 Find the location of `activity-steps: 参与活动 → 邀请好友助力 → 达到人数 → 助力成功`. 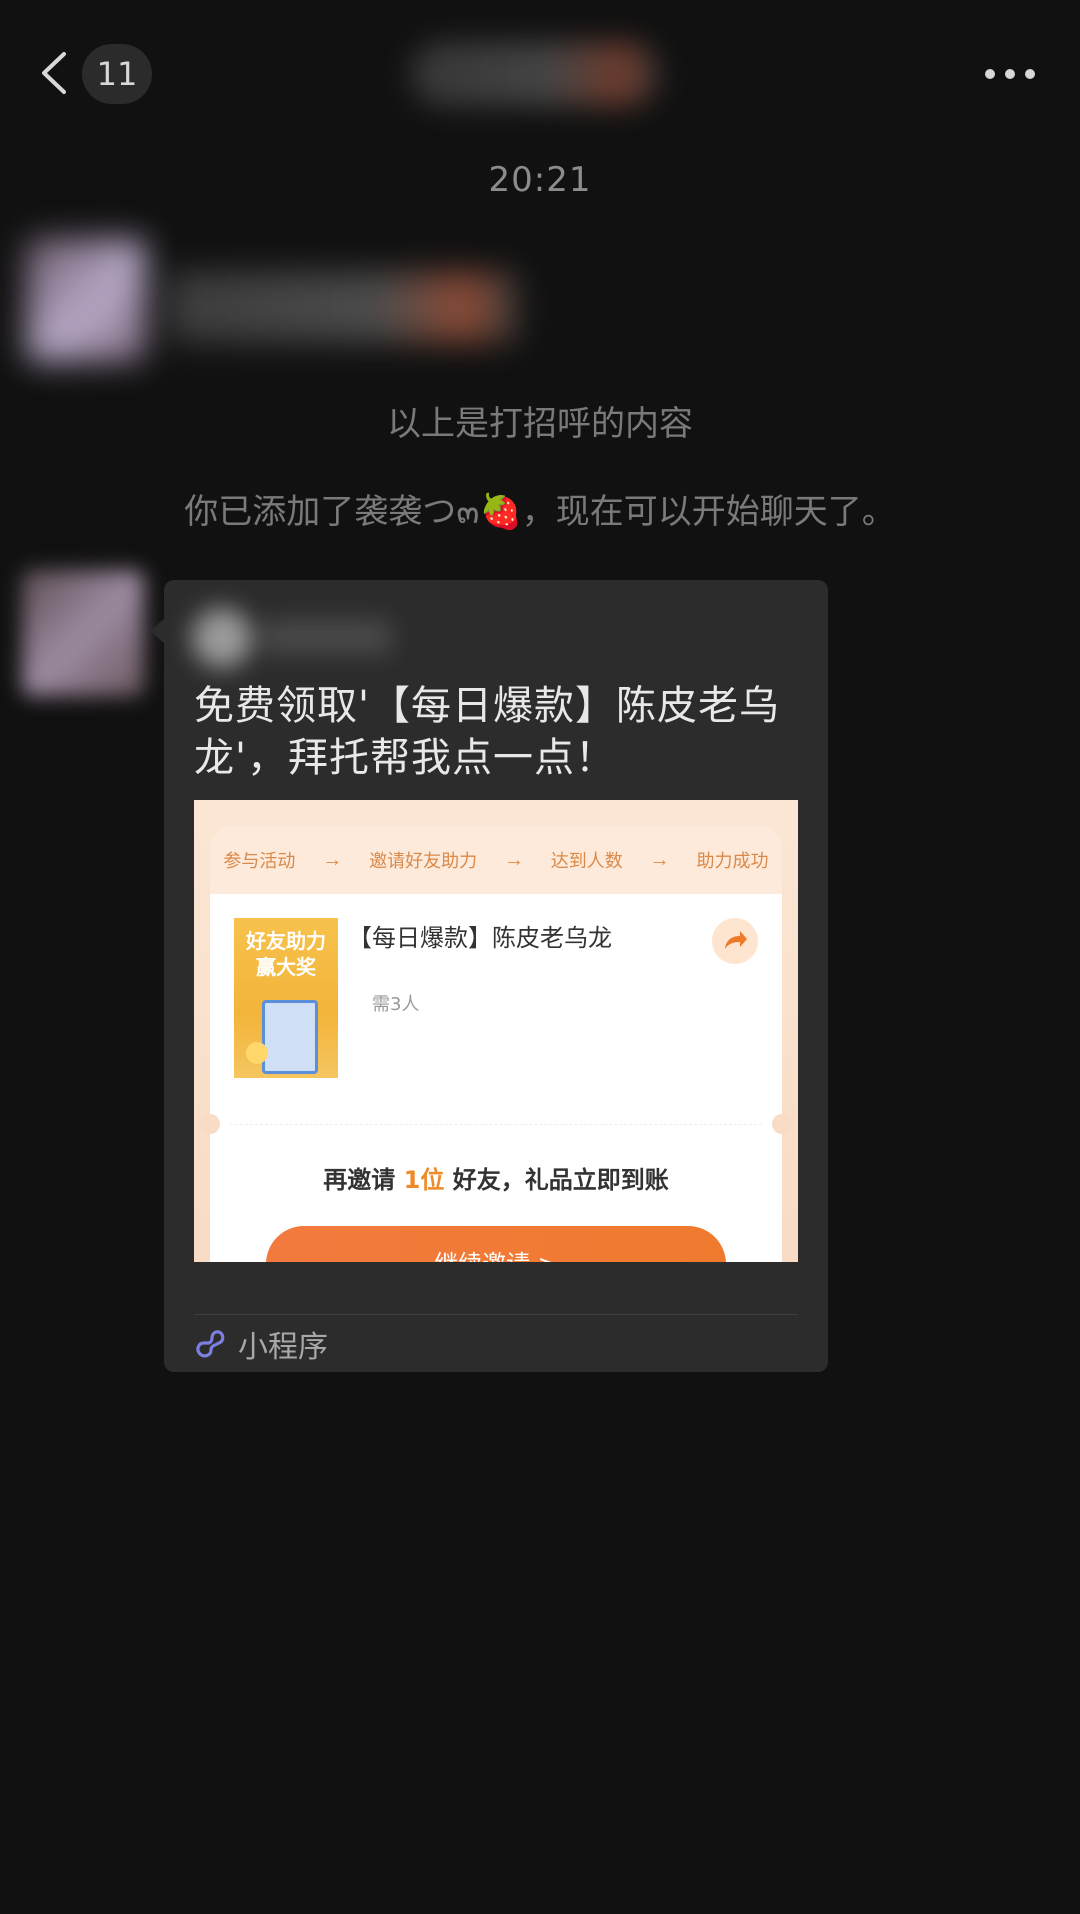

activity-steps: 参与活动 → 邀请好友助力 → 达到人数 → 助力成功 is located at coordinates (496, 860).